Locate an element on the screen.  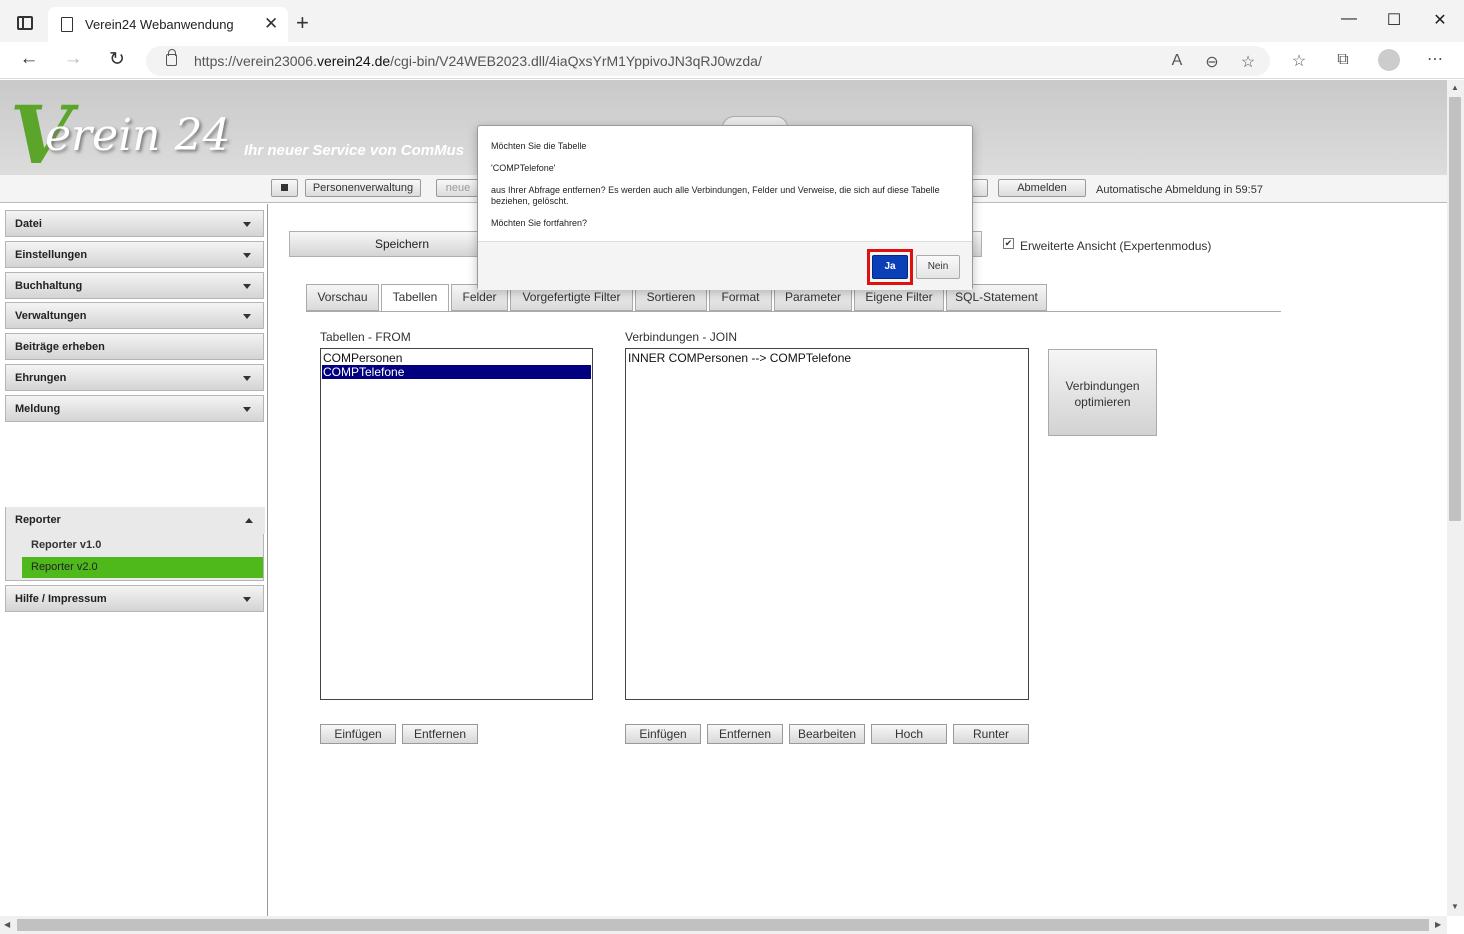
tab-tabellen: Tabellen is located at coordinates (415, 298).